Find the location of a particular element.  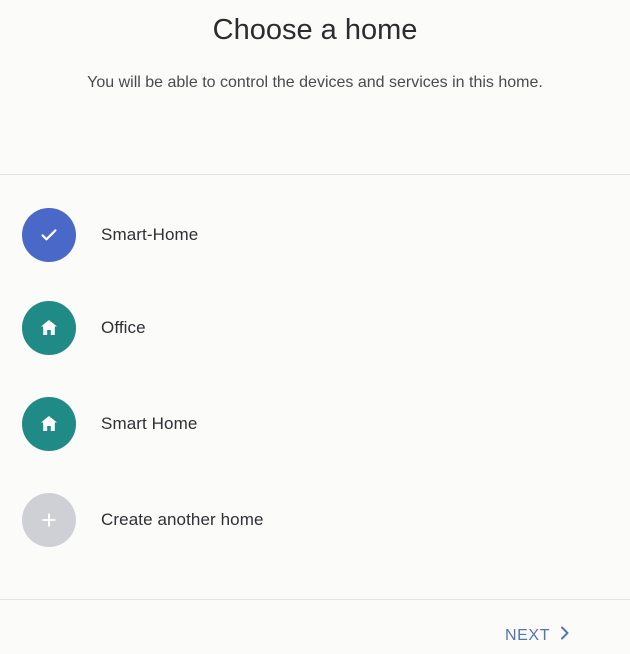

page-title: Choose a home is located at coordinates (315, 30).